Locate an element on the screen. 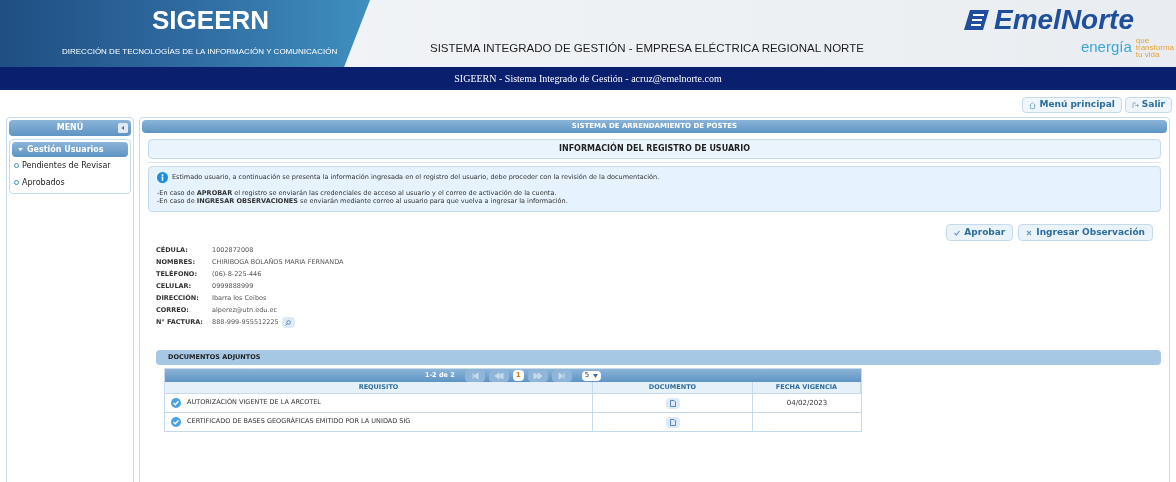 This screenshot has width=1176, height=482. last-page-button is located at coordinates (561, 375).